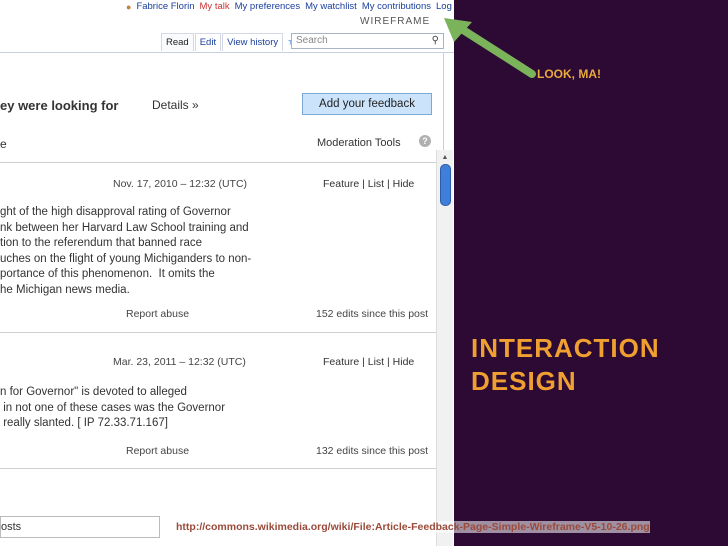 The height and width of the screenshot is (546, 728). What do you see at coordinates (435, 40) in the screenshot?
I see `search-icon: ⚲` at bounding box center [435, 40].